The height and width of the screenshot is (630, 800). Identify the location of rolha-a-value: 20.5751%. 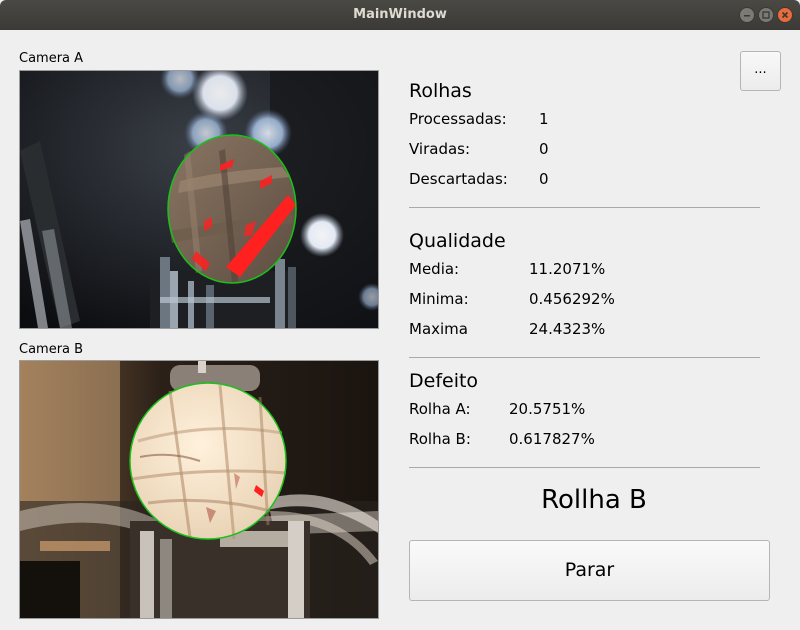
(547, 409).